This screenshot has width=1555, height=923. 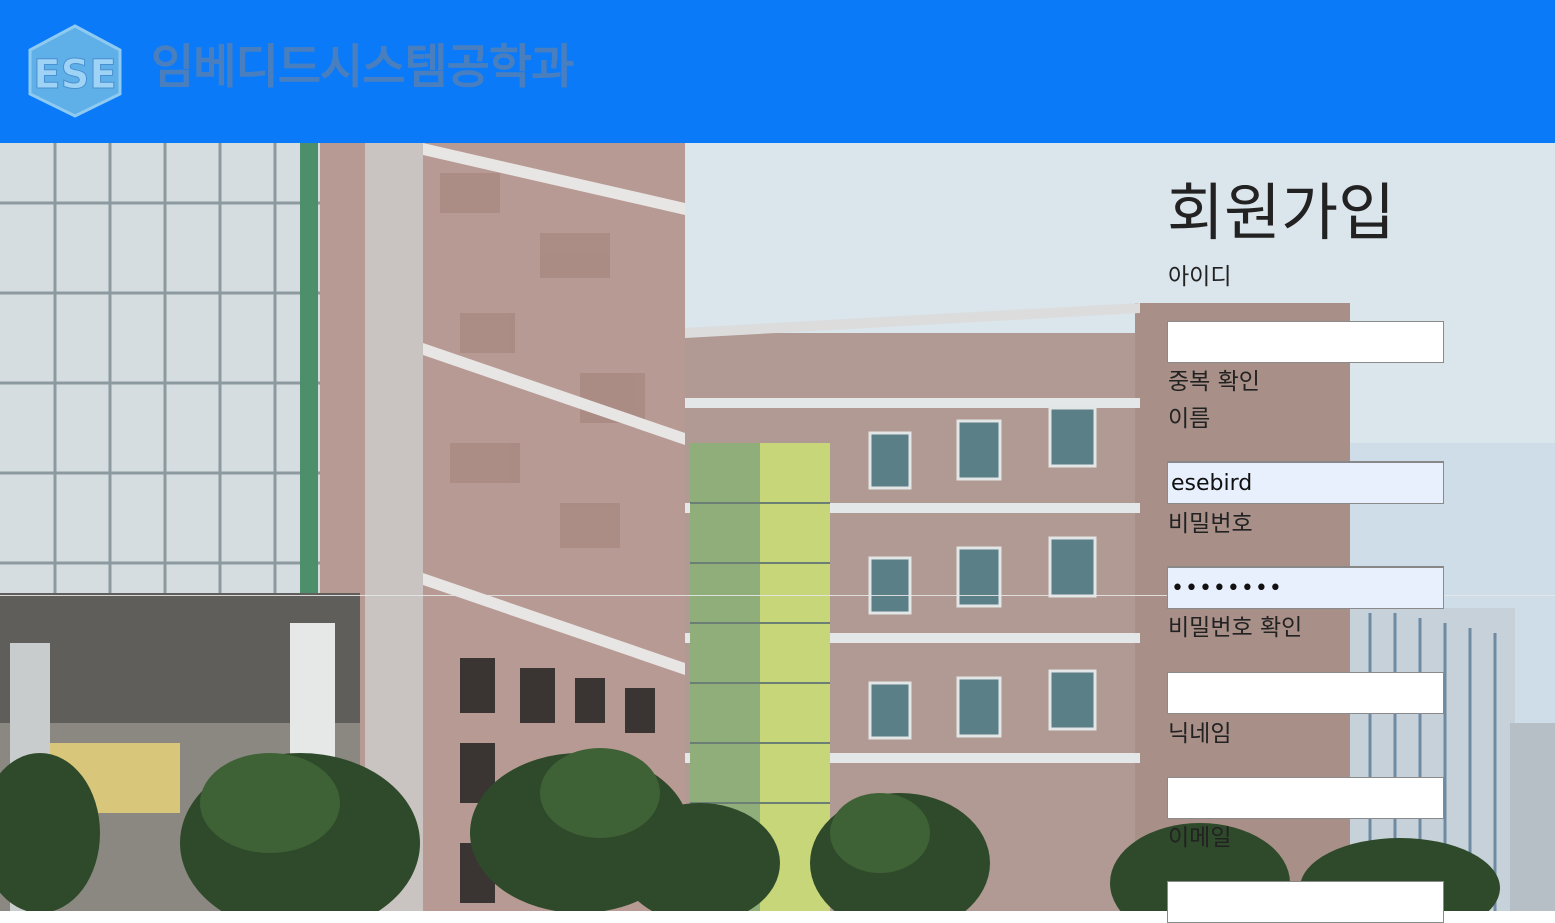 What do you see at coordinates (1305, 342) in the screenshot?
I see `id-input` at bounding box center [1305, 342].